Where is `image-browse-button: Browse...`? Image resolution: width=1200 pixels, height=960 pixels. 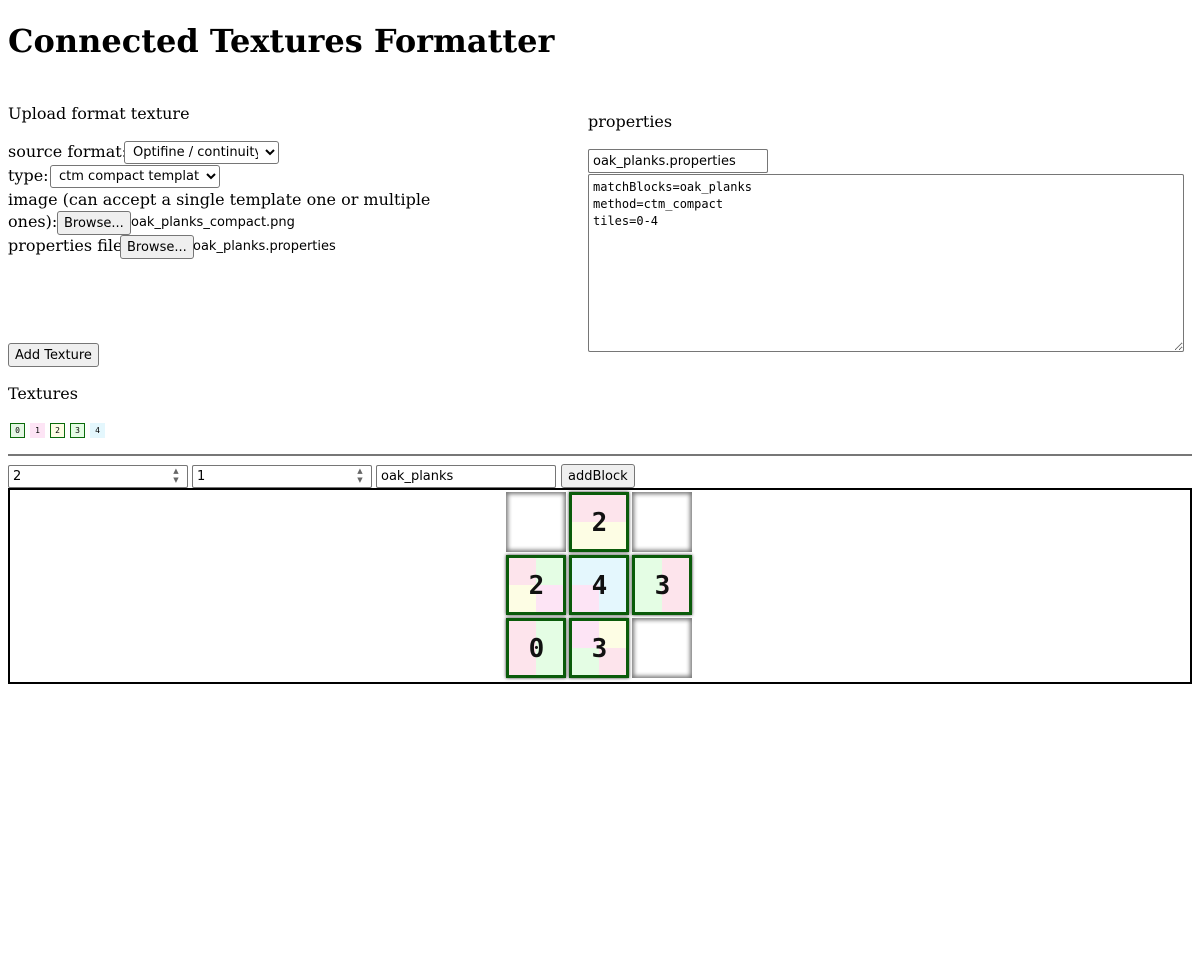
image-browse-button: Browse... is located at coordinates (94, 223).